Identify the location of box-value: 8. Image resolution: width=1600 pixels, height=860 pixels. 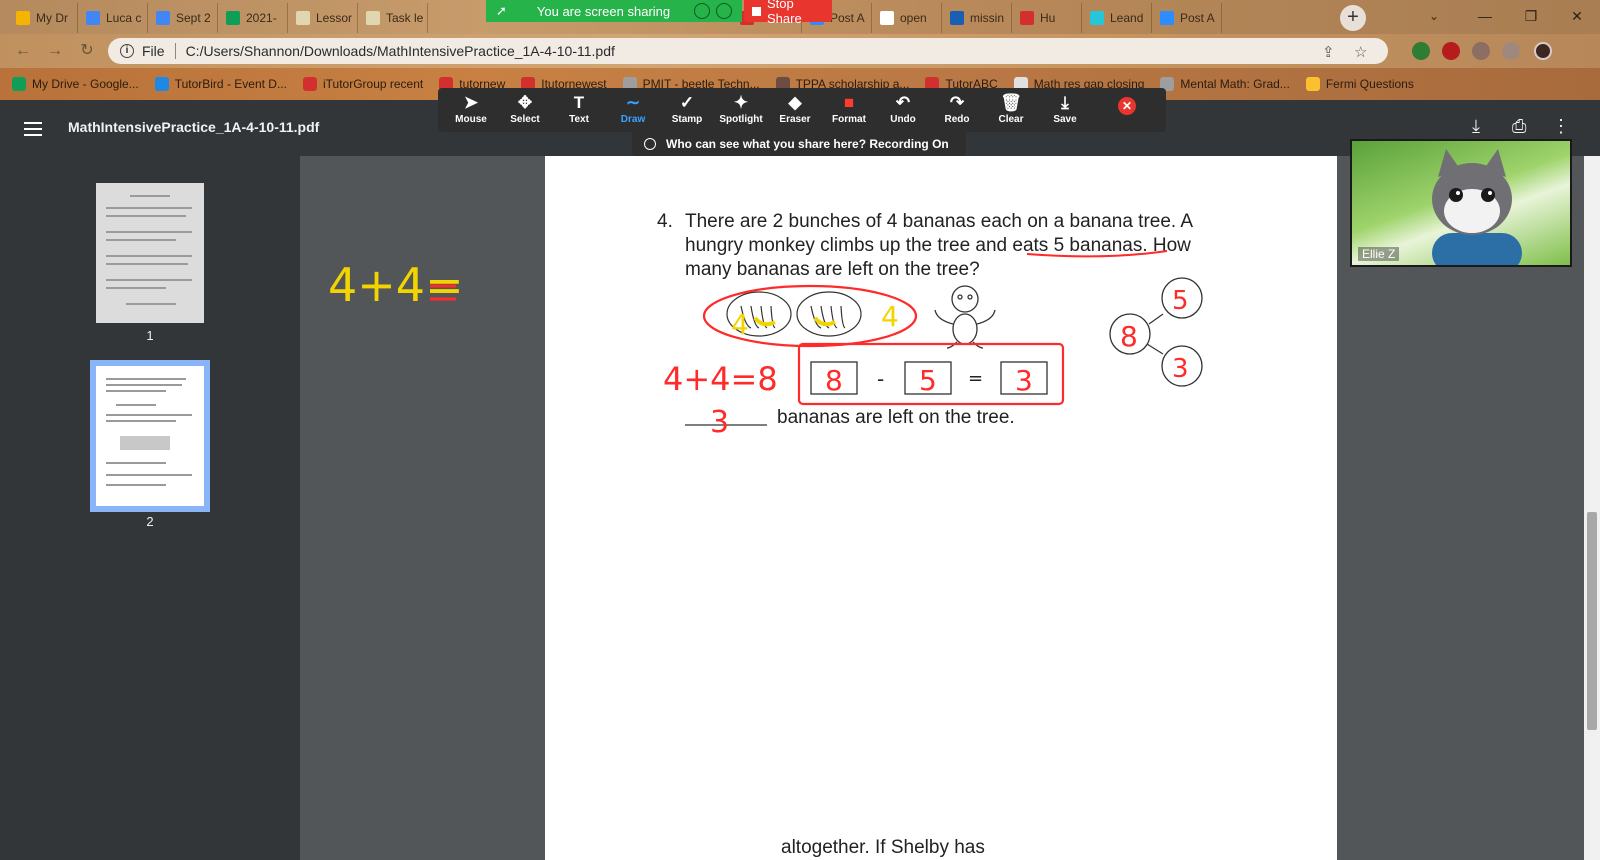
(834, 380).